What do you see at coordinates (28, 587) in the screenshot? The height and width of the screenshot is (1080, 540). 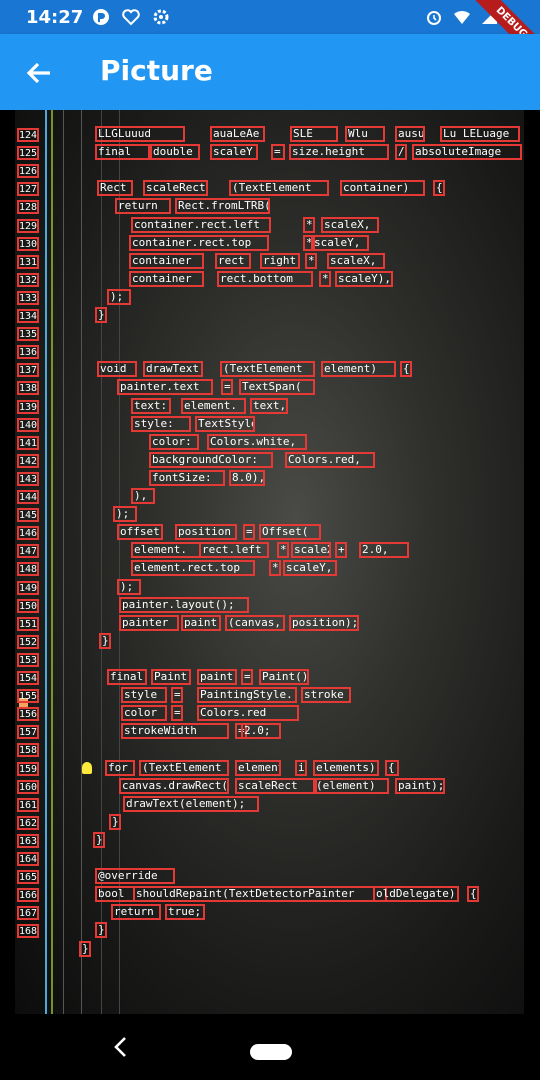 I see `line-number-box: 149` at bounding box center [28, 587].